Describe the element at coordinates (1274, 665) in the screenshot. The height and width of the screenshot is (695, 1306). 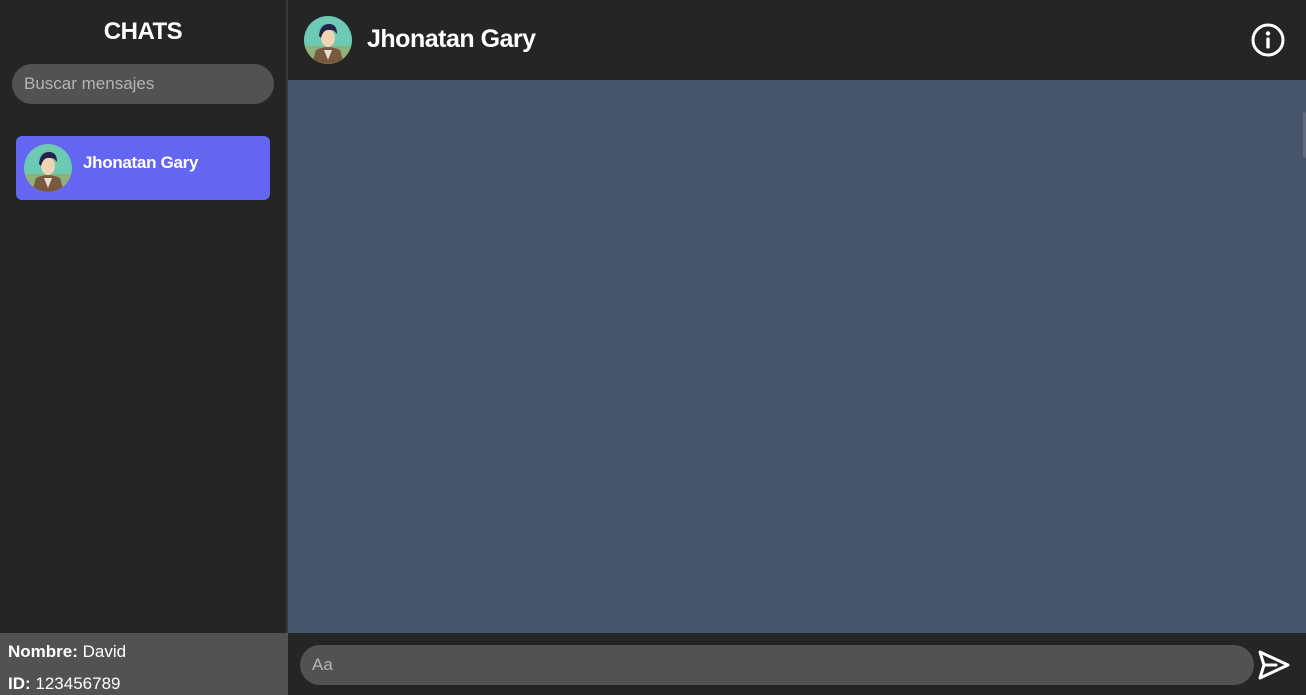
I see `send-icon` at that location.